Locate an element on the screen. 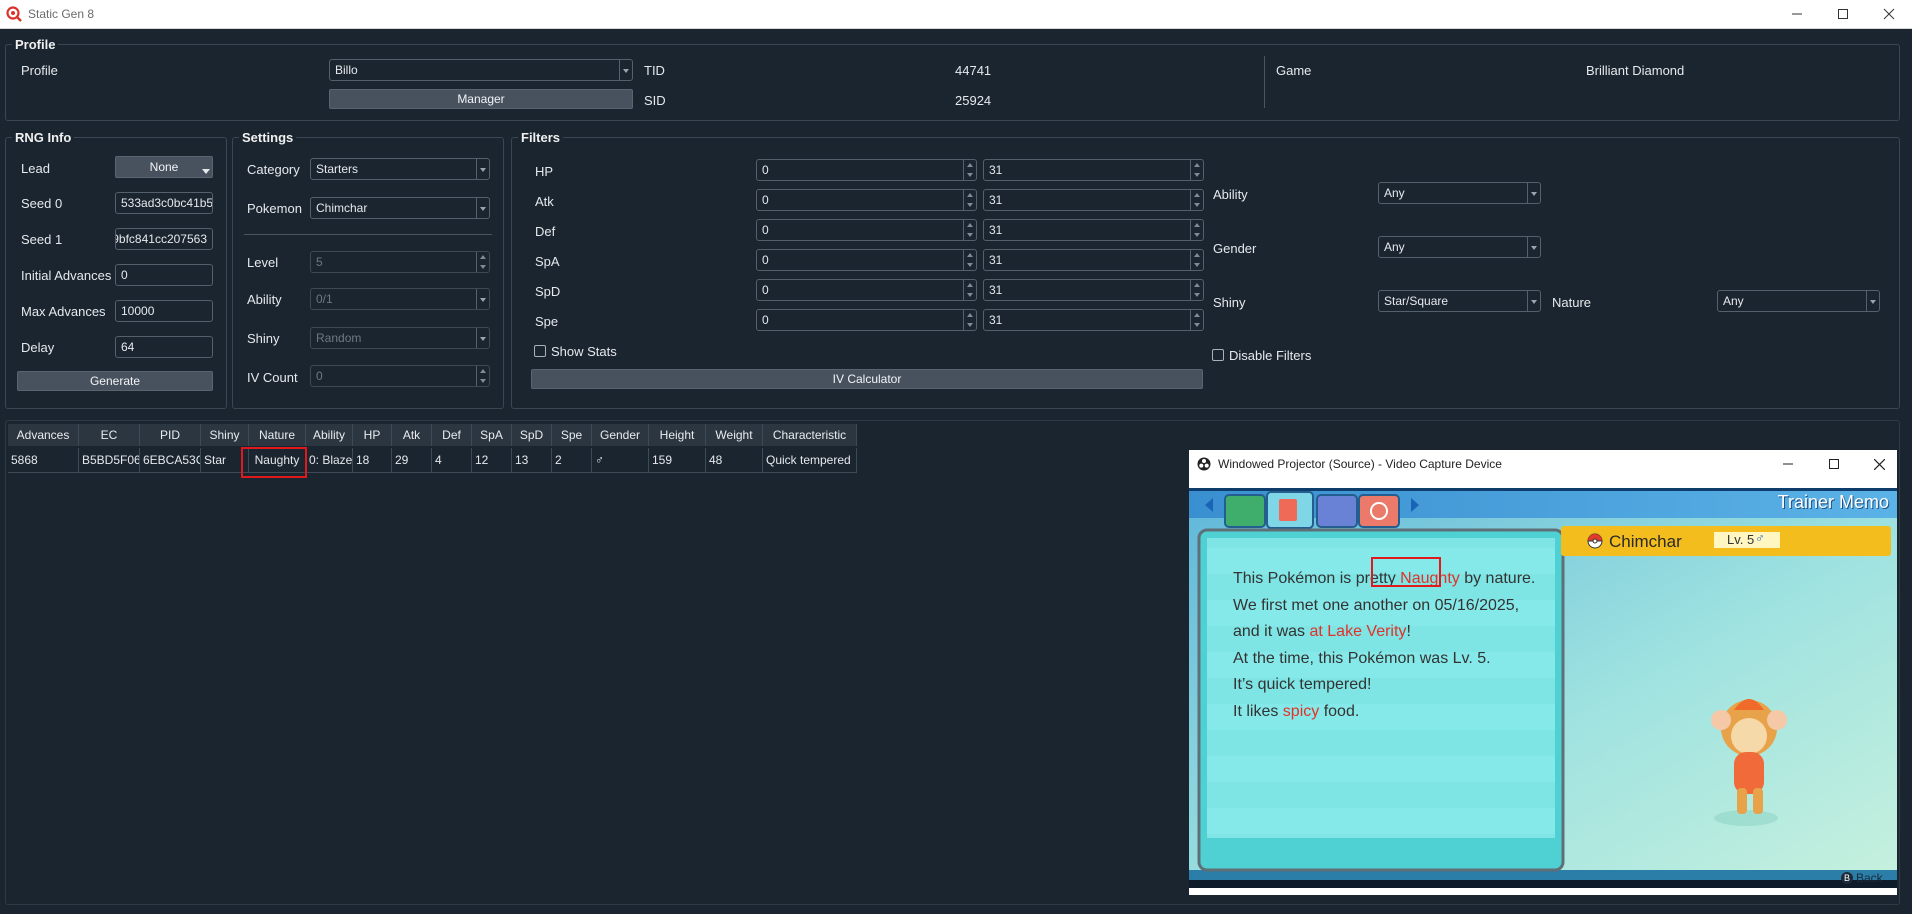 This screenshot has width=1912, height=914. table-cell: 0: Blaze is located at coordinates (329, 460).